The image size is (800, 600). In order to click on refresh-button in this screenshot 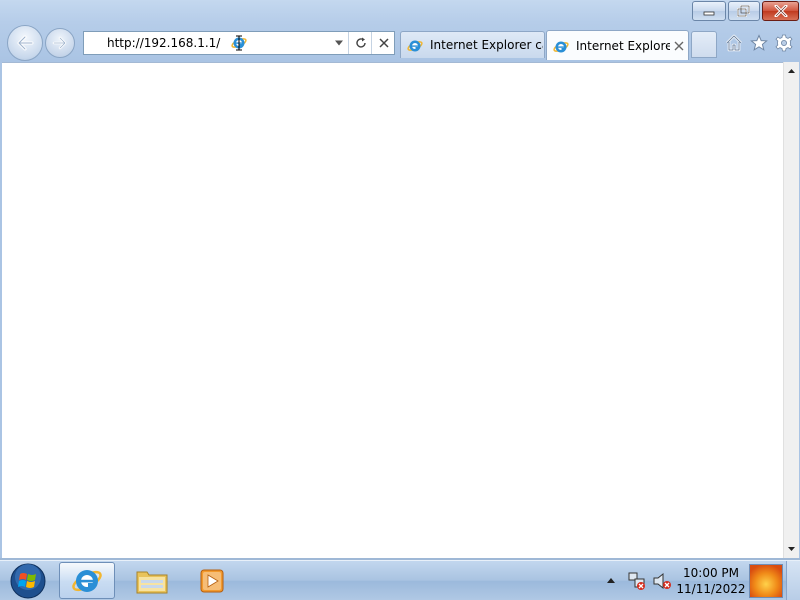, I will do `click(360, 43)`.